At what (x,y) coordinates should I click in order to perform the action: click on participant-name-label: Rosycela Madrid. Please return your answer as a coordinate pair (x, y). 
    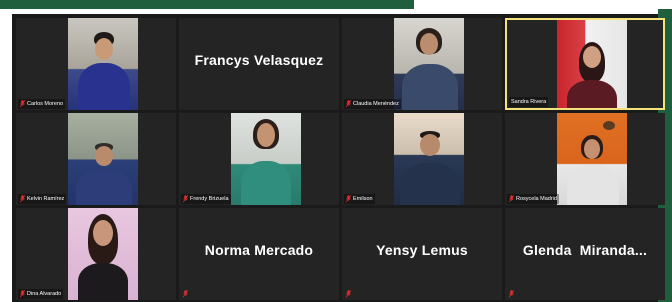
    Looking at the image, I should click on (533, 199).